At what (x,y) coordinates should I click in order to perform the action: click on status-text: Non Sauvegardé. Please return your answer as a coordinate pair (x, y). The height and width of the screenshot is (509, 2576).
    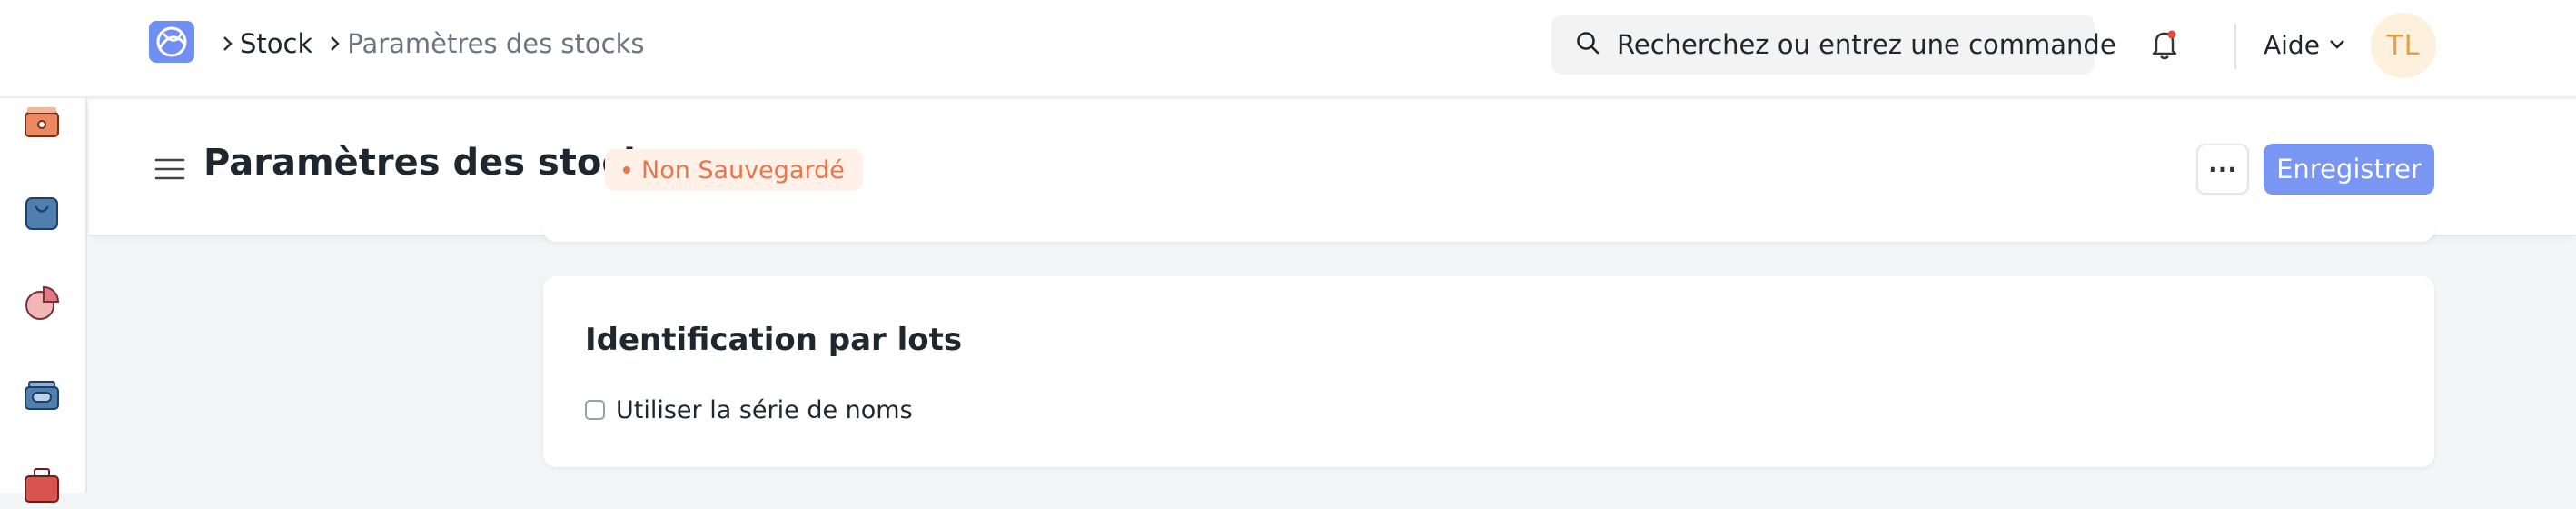
    Looking at the image, I should click on (743, 170).